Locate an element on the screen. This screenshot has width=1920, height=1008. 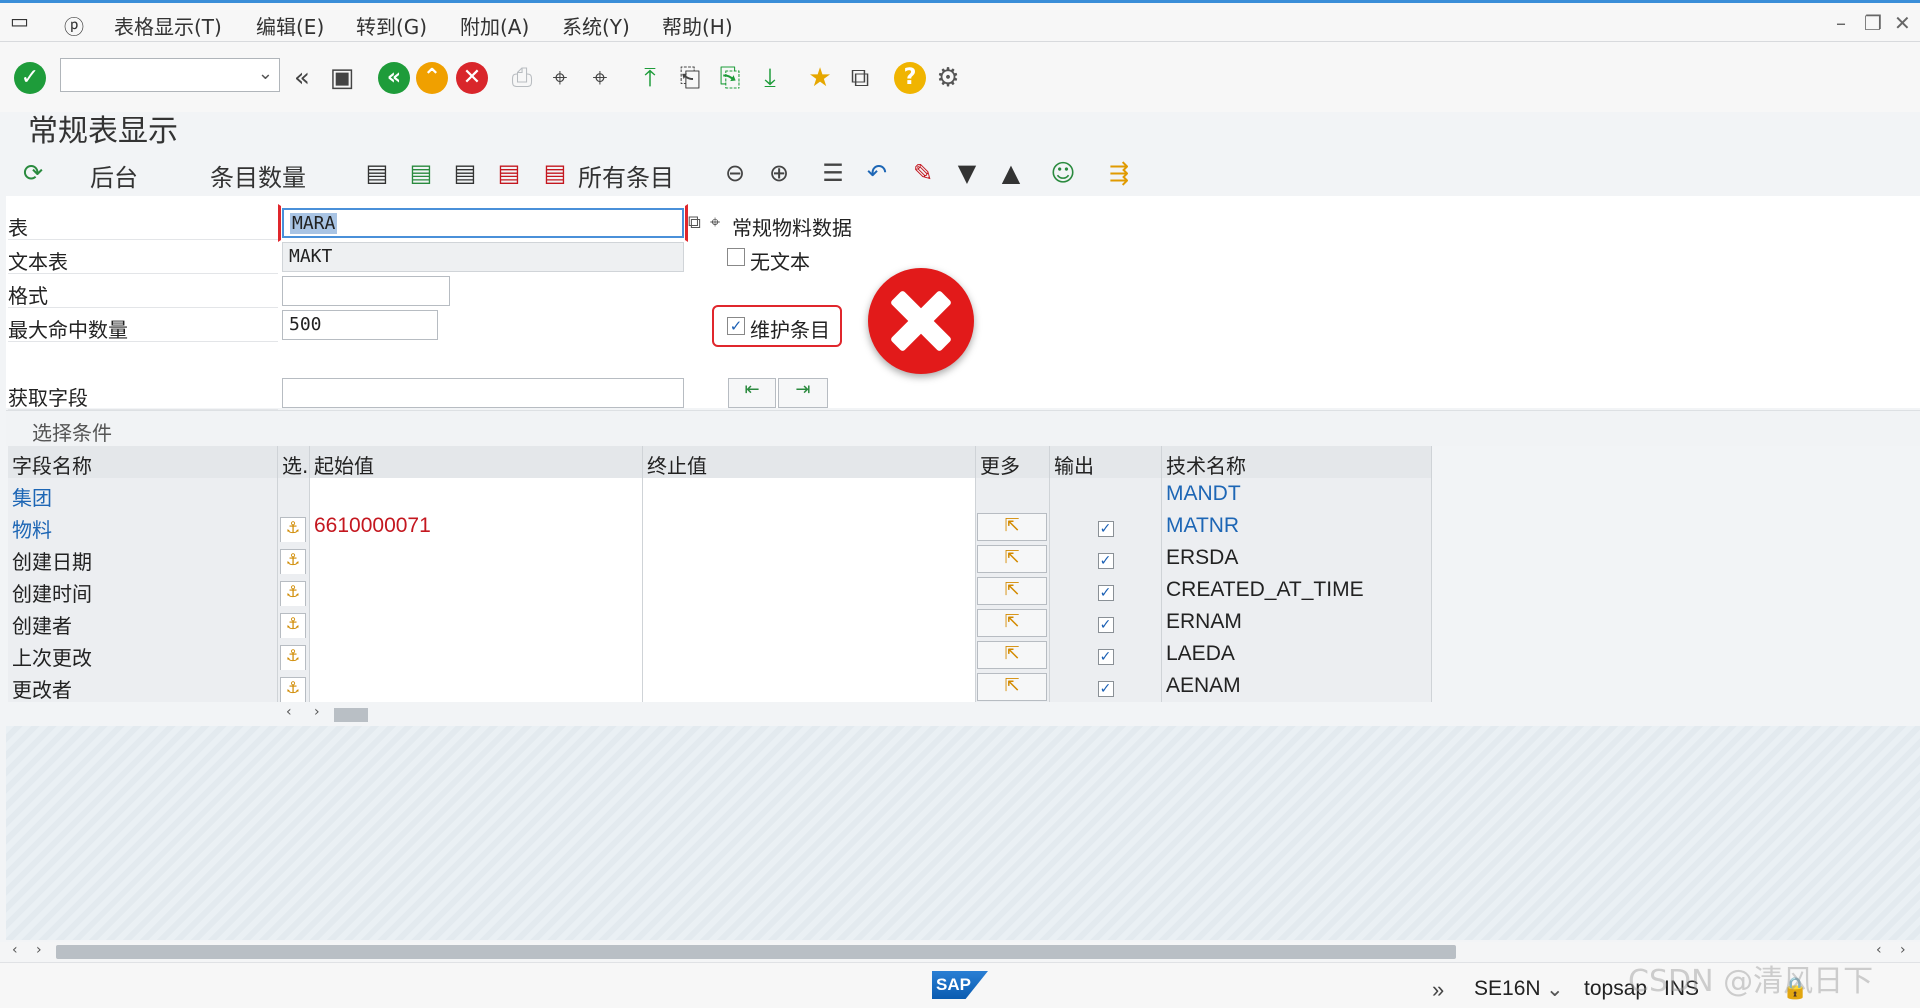
col-field-name: 字段名称 is located at coordinates (143, 462).